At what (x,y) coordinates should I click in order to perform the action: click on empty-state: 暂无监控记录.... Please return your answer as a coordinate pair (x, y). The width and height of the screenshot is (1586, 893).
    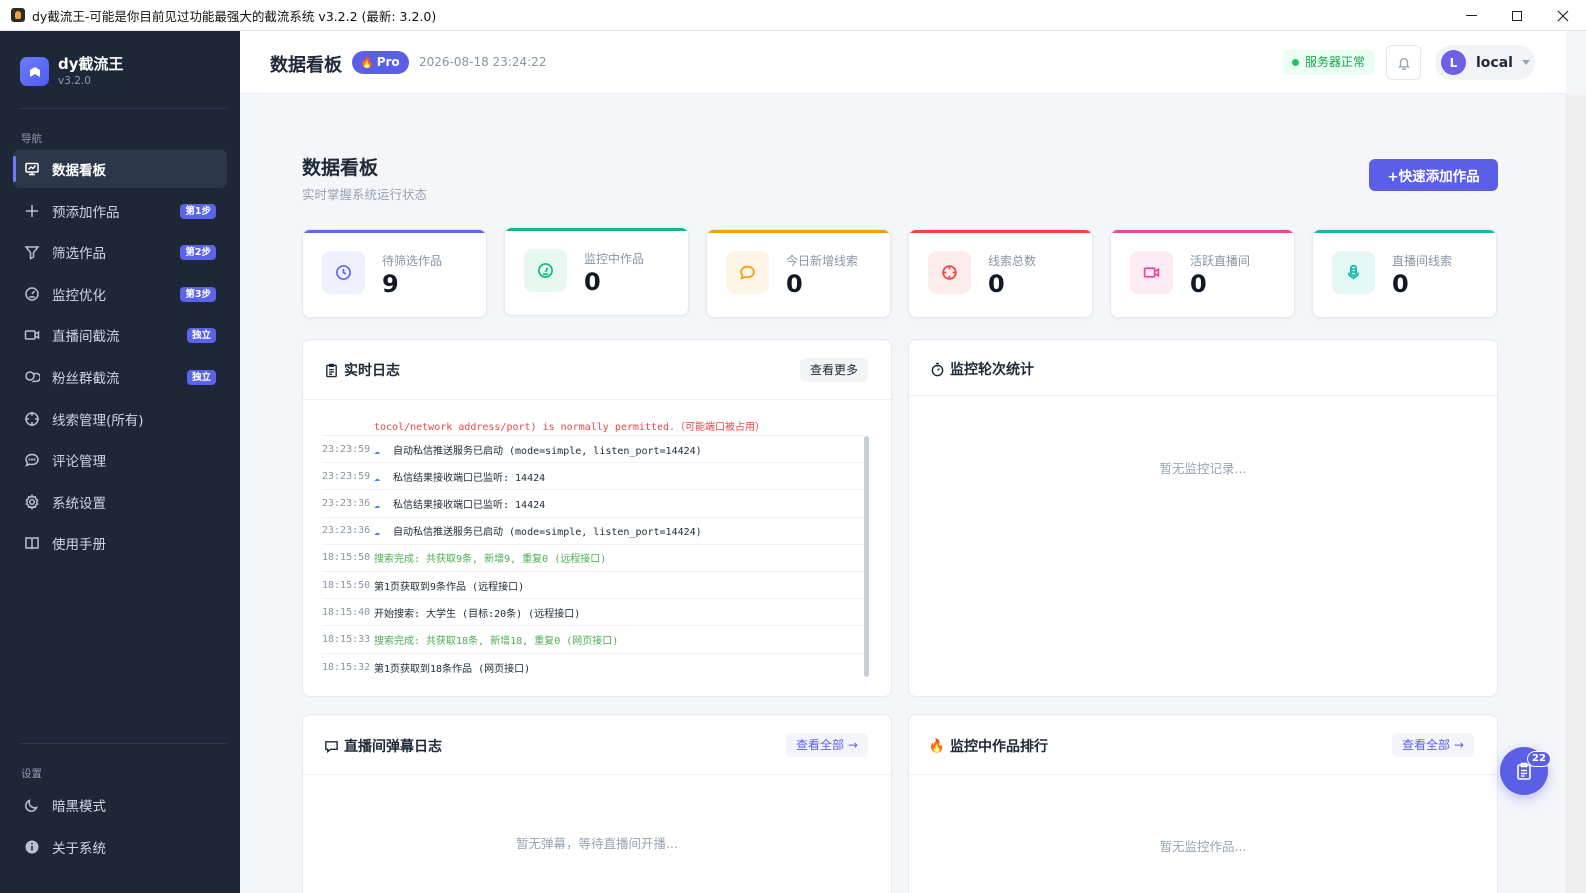
    Looking at the image, I should click on (1203, 468).